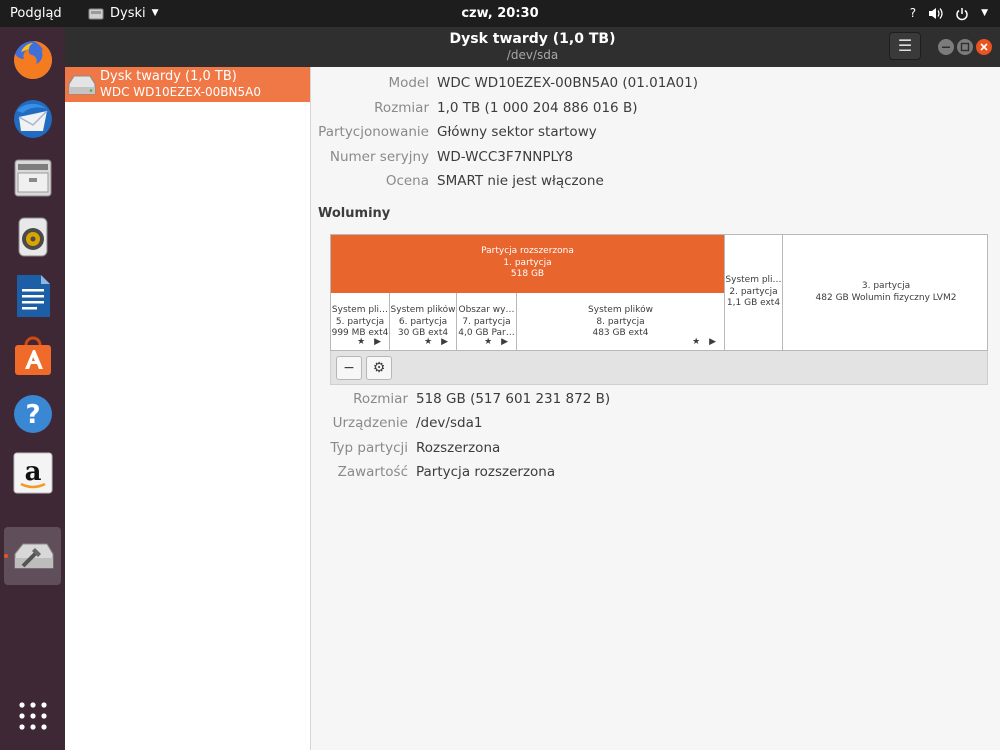 The width and height of the screenshot is (1000, 750). Describe the element at coordinates (513, 399) in the screenshot. I see `partition-size-value: 518 GB (517 601 231 872 B)` at that location.